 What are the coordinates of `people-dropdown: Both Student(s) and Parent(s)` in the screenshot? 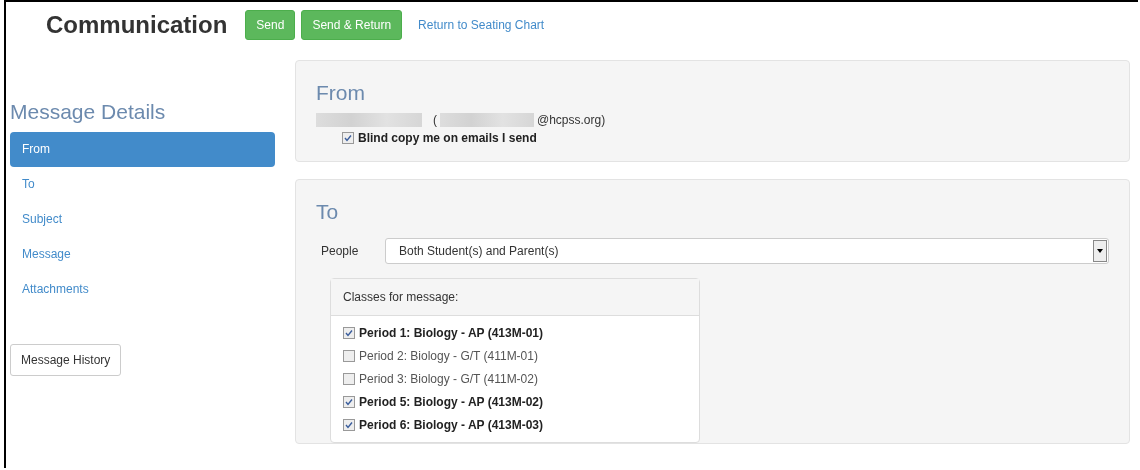 It's located at (747, 251).